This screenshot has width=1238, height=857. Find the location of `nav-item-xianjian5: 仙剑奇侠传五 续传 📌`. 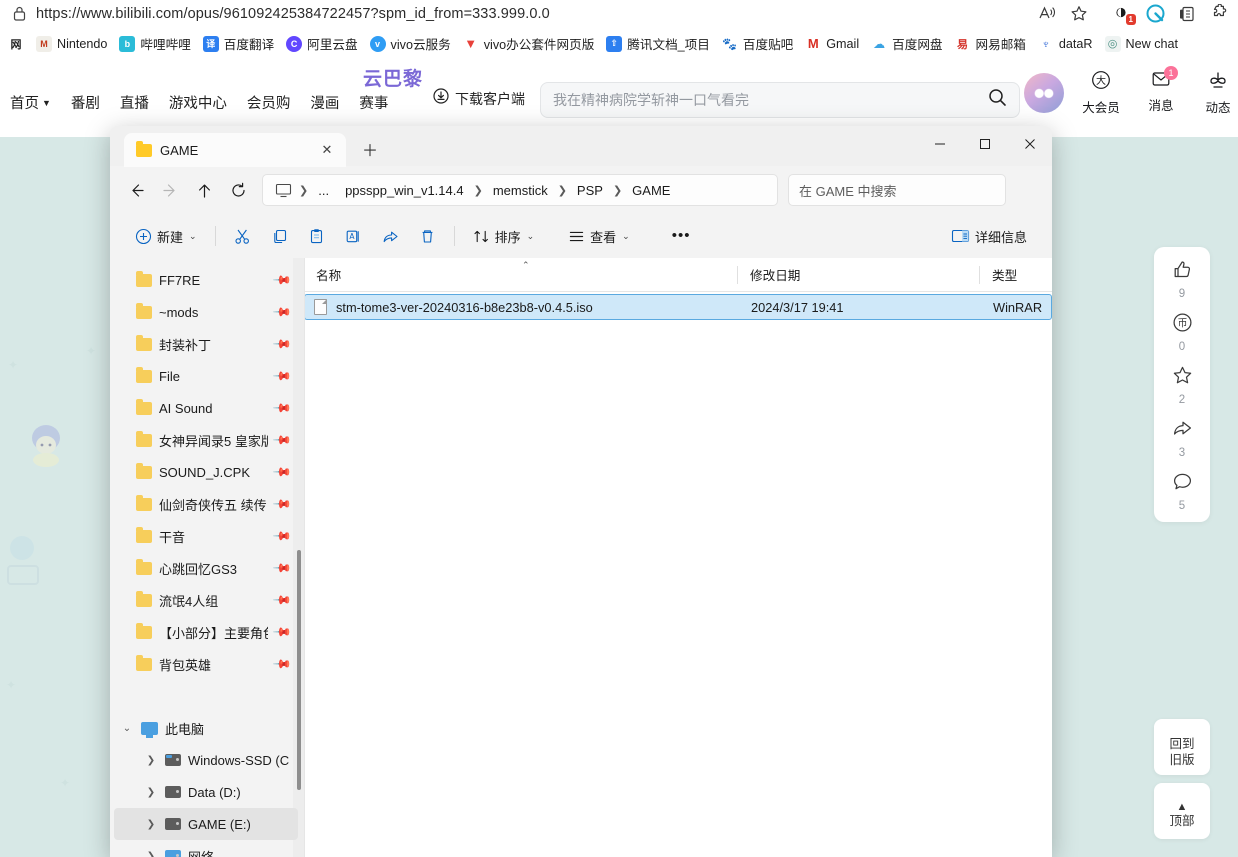

nav-item-xianjian5: 仙剑奇侠传五 续传 📌 is located at coordinates (206, 504).